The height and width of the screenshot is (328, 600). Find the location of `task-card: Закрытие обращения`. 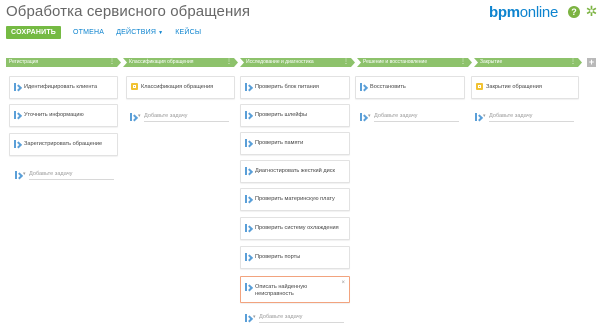

task-card: Закрытие обращения is located at coordinates (525, 87).